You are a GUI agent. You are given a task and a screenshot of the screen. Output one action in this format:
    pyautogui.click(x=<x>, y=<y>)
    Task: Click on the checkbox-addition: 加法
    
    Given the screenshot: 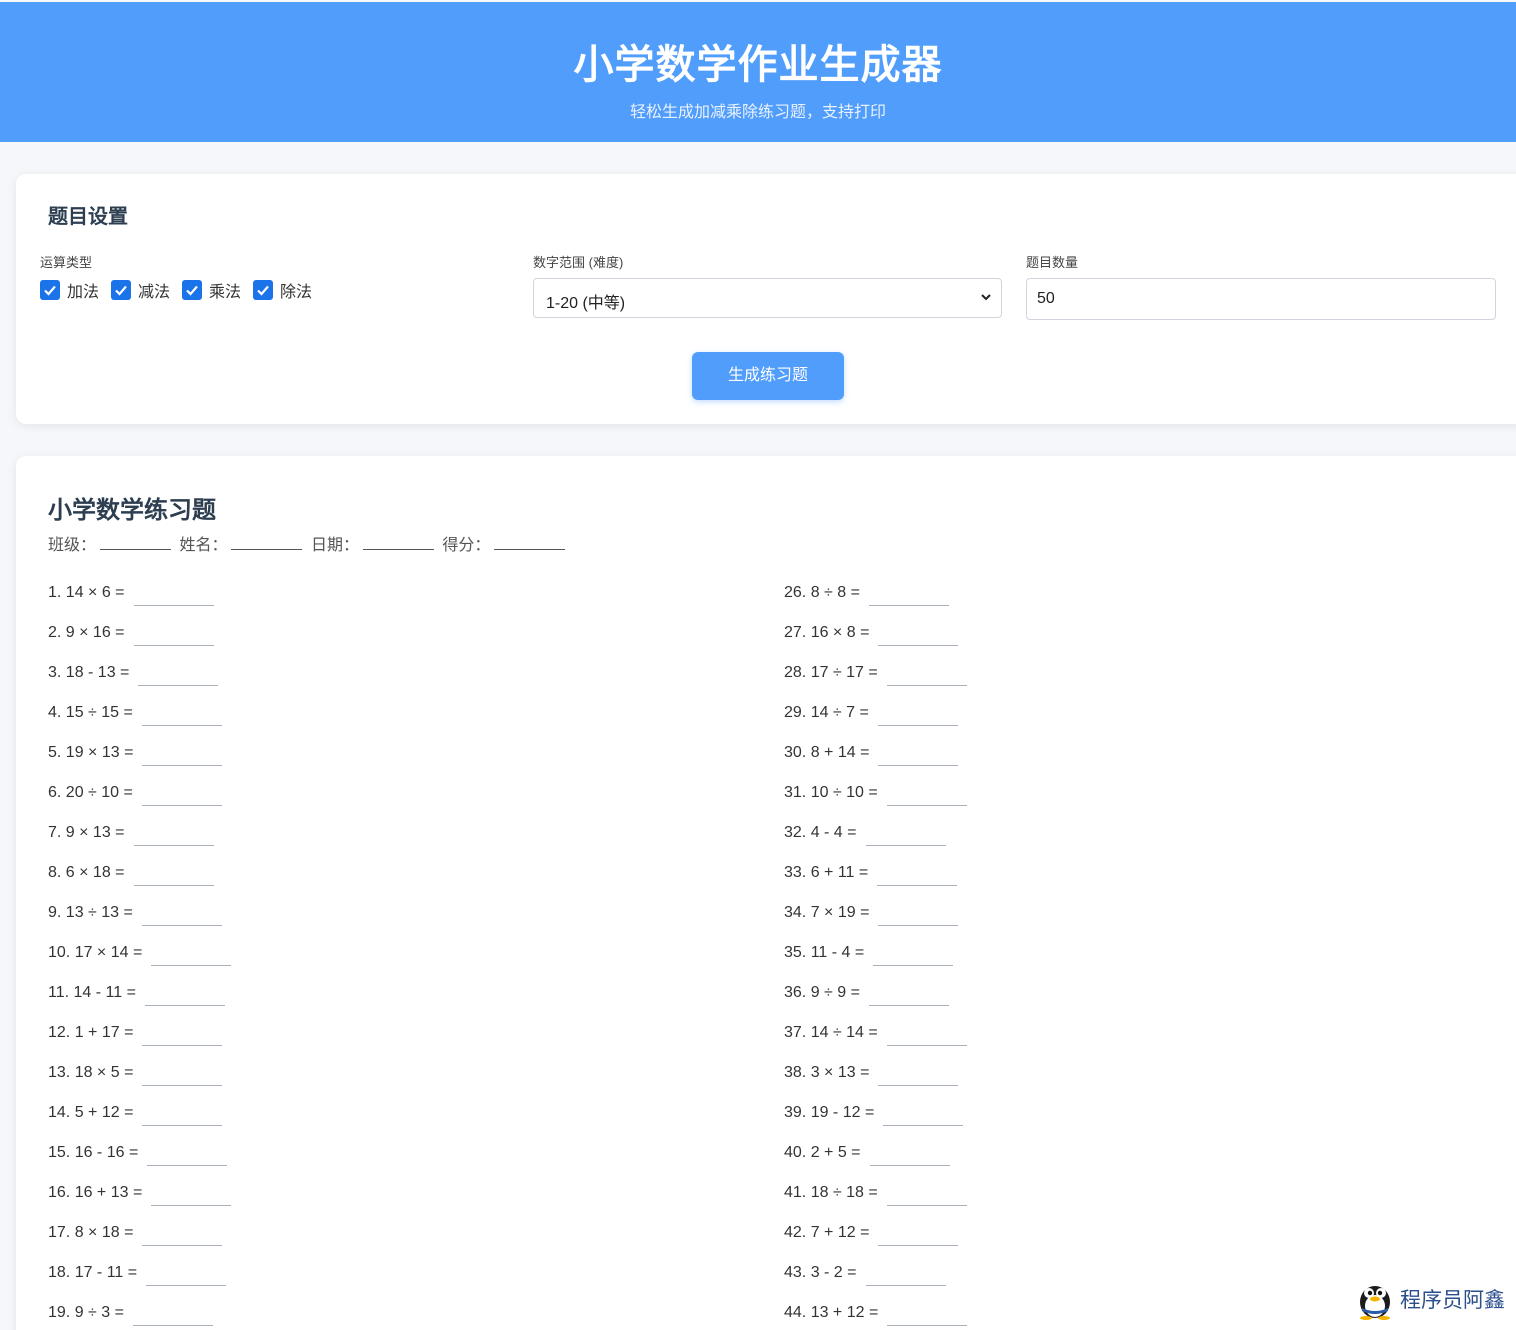 What is the action you would take?
    pyautogui.click(x=69, y=290)
    